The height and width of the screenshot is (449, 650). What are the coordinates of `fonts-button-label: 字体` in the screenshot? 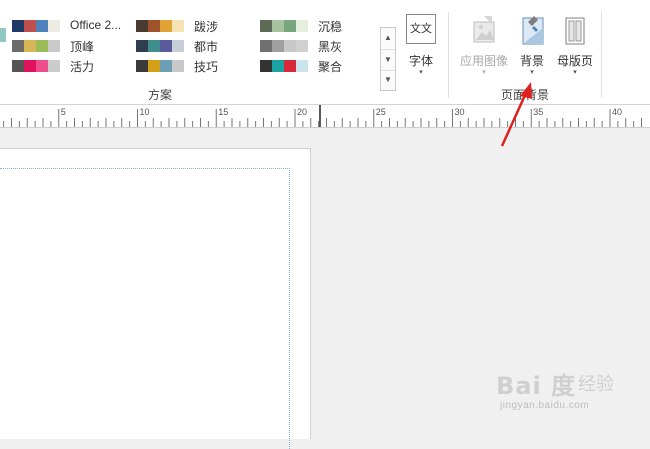 It's located at (420, 61).